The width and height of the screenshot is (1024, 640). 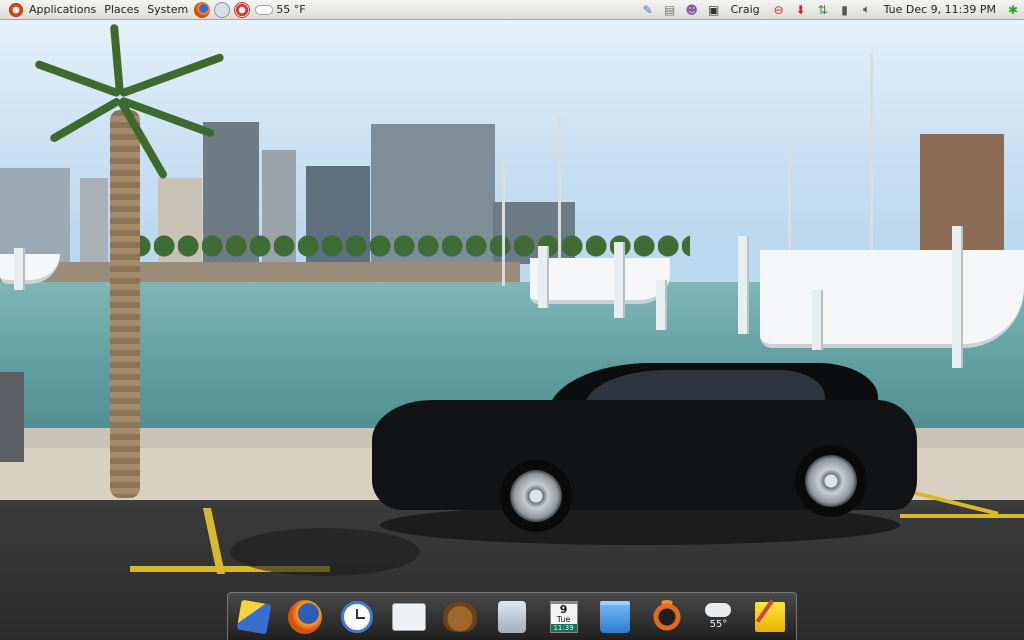 I want to click on dock-item-cleaner, so click(x=254, y=617).